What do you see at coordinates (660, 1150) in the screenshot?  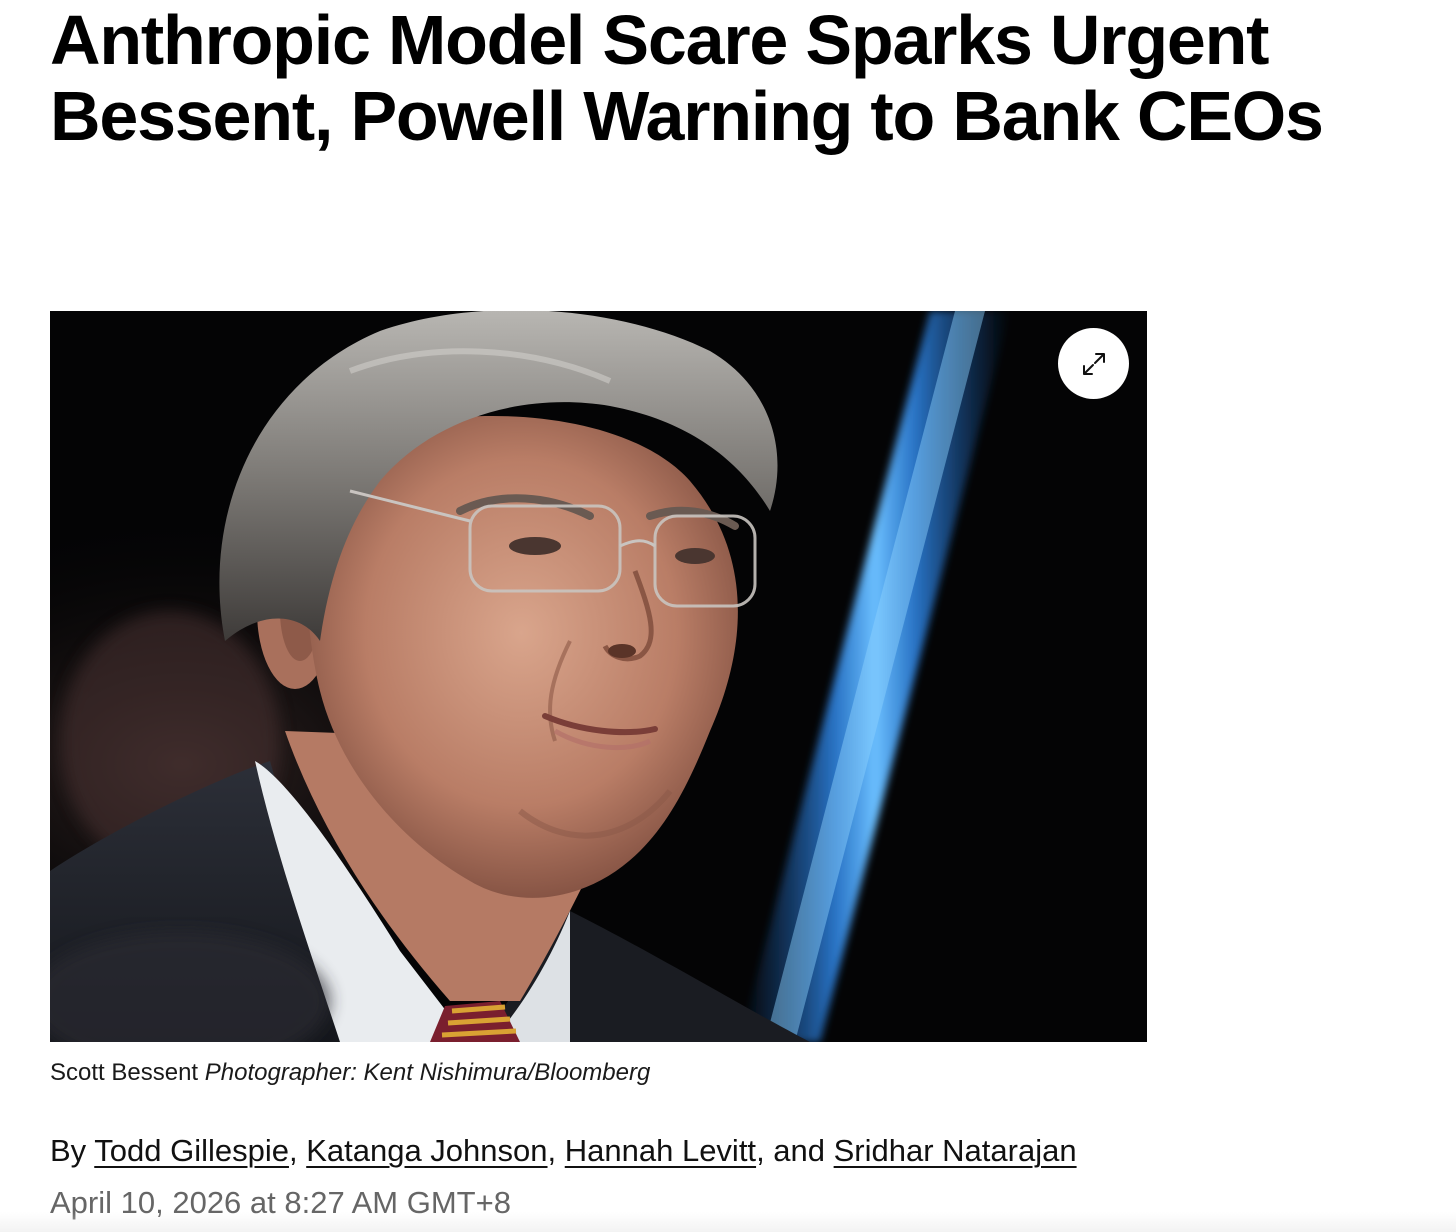 I see `author-link-3: Hannah Levitt` at bounding box center [660, 1150].